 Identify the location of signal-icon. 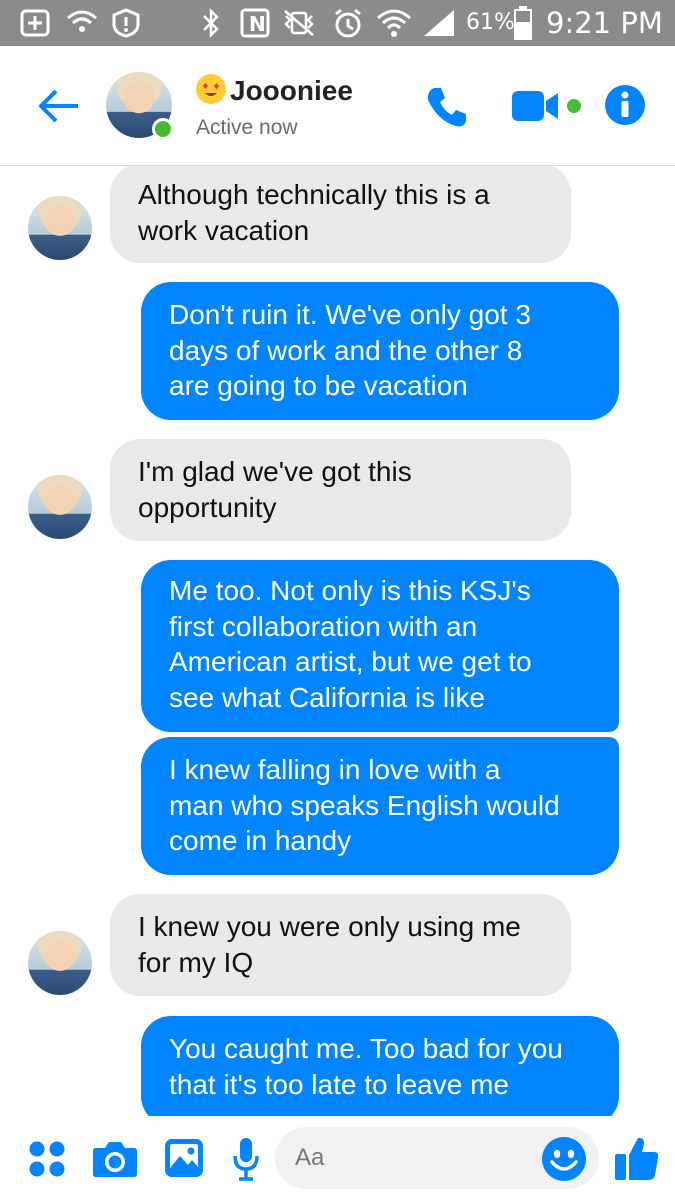
(439, 23).